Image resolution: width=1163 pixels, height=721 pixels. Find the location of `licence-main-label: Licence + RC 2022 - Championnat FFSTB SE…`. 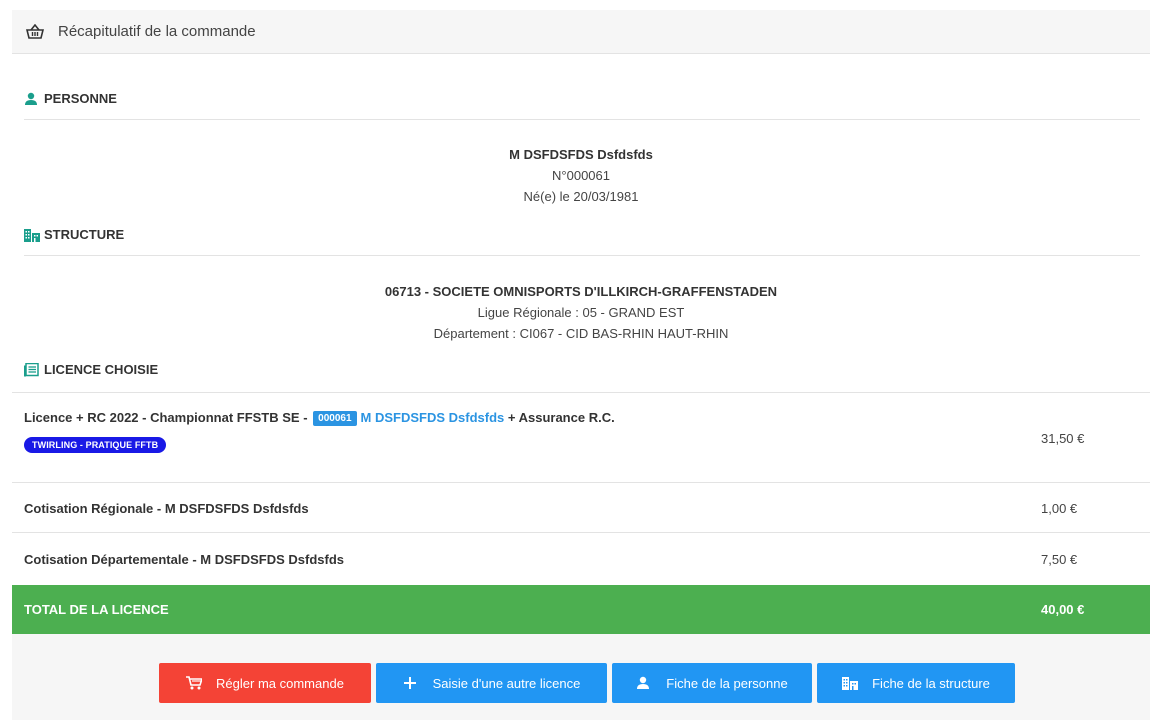

licence-main-label: Licence + RC 2022 - Championnat FFSTB SE… is located at coordinates (319, 418).